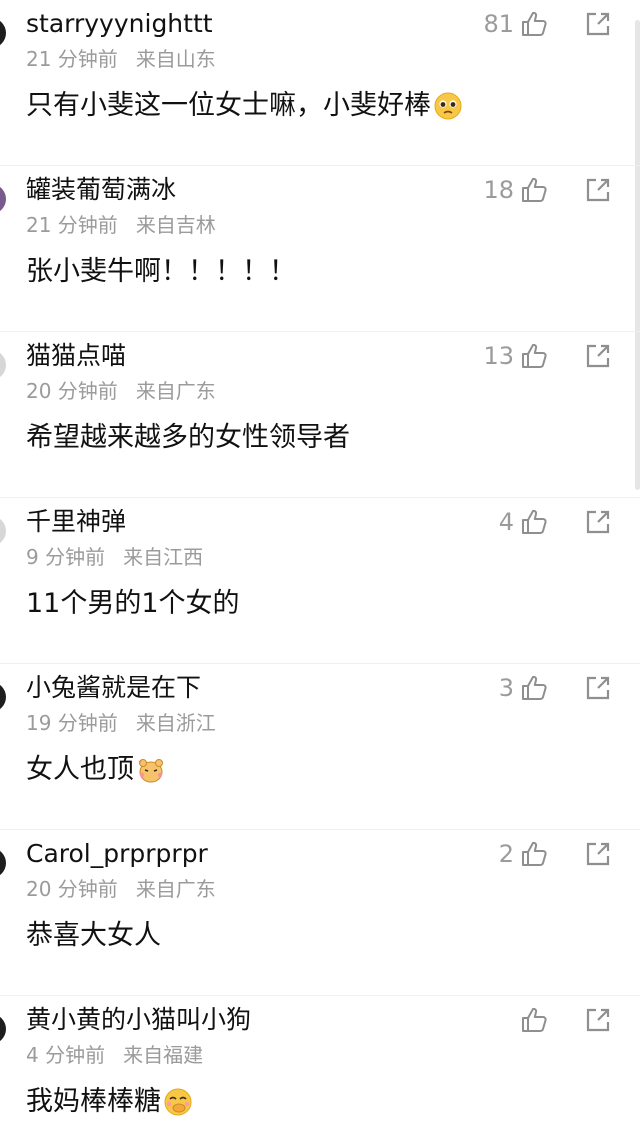 This screenshot has width=640, height=1148. What do you see at coordinates (560, 24) in the screenshot?
I see `comment-actions: 81` at bounding box center [560, 24].